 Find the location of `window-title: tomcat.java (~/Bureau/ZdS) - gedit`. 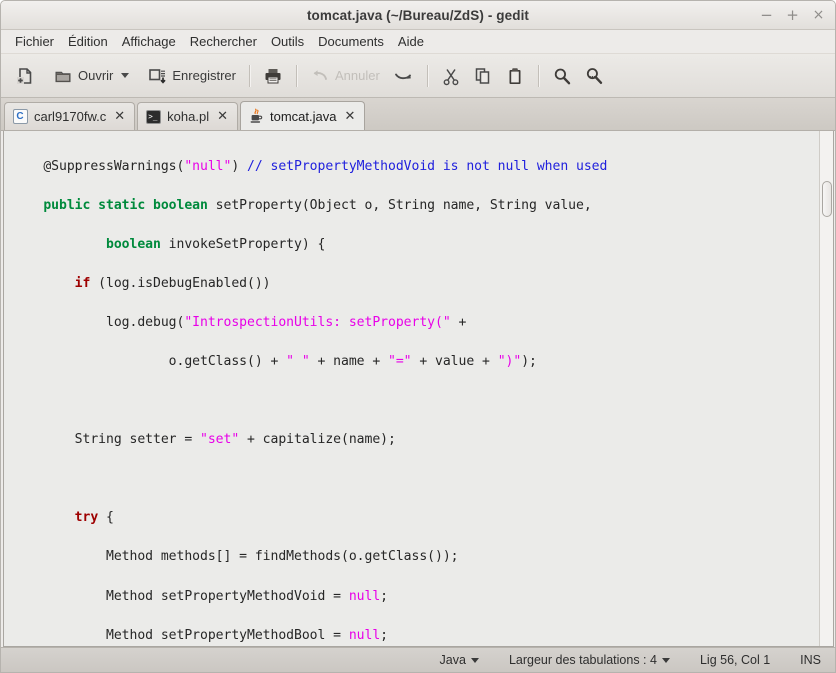

window-title: tomcat.java (~/Bureau/ZdS) - gedit is located at coordinates (418, 15).